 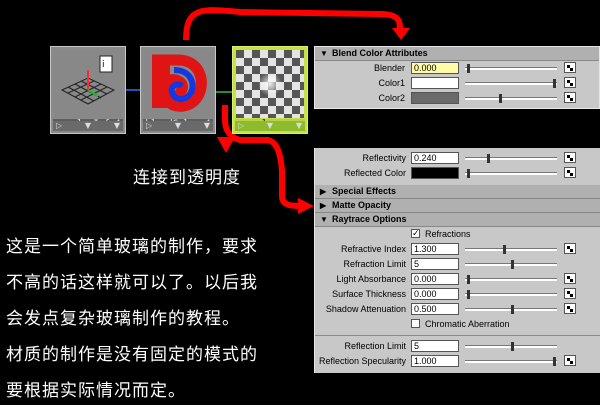 I want to click on section-title: Blend Color Attributes, so click(x=380, y=53).